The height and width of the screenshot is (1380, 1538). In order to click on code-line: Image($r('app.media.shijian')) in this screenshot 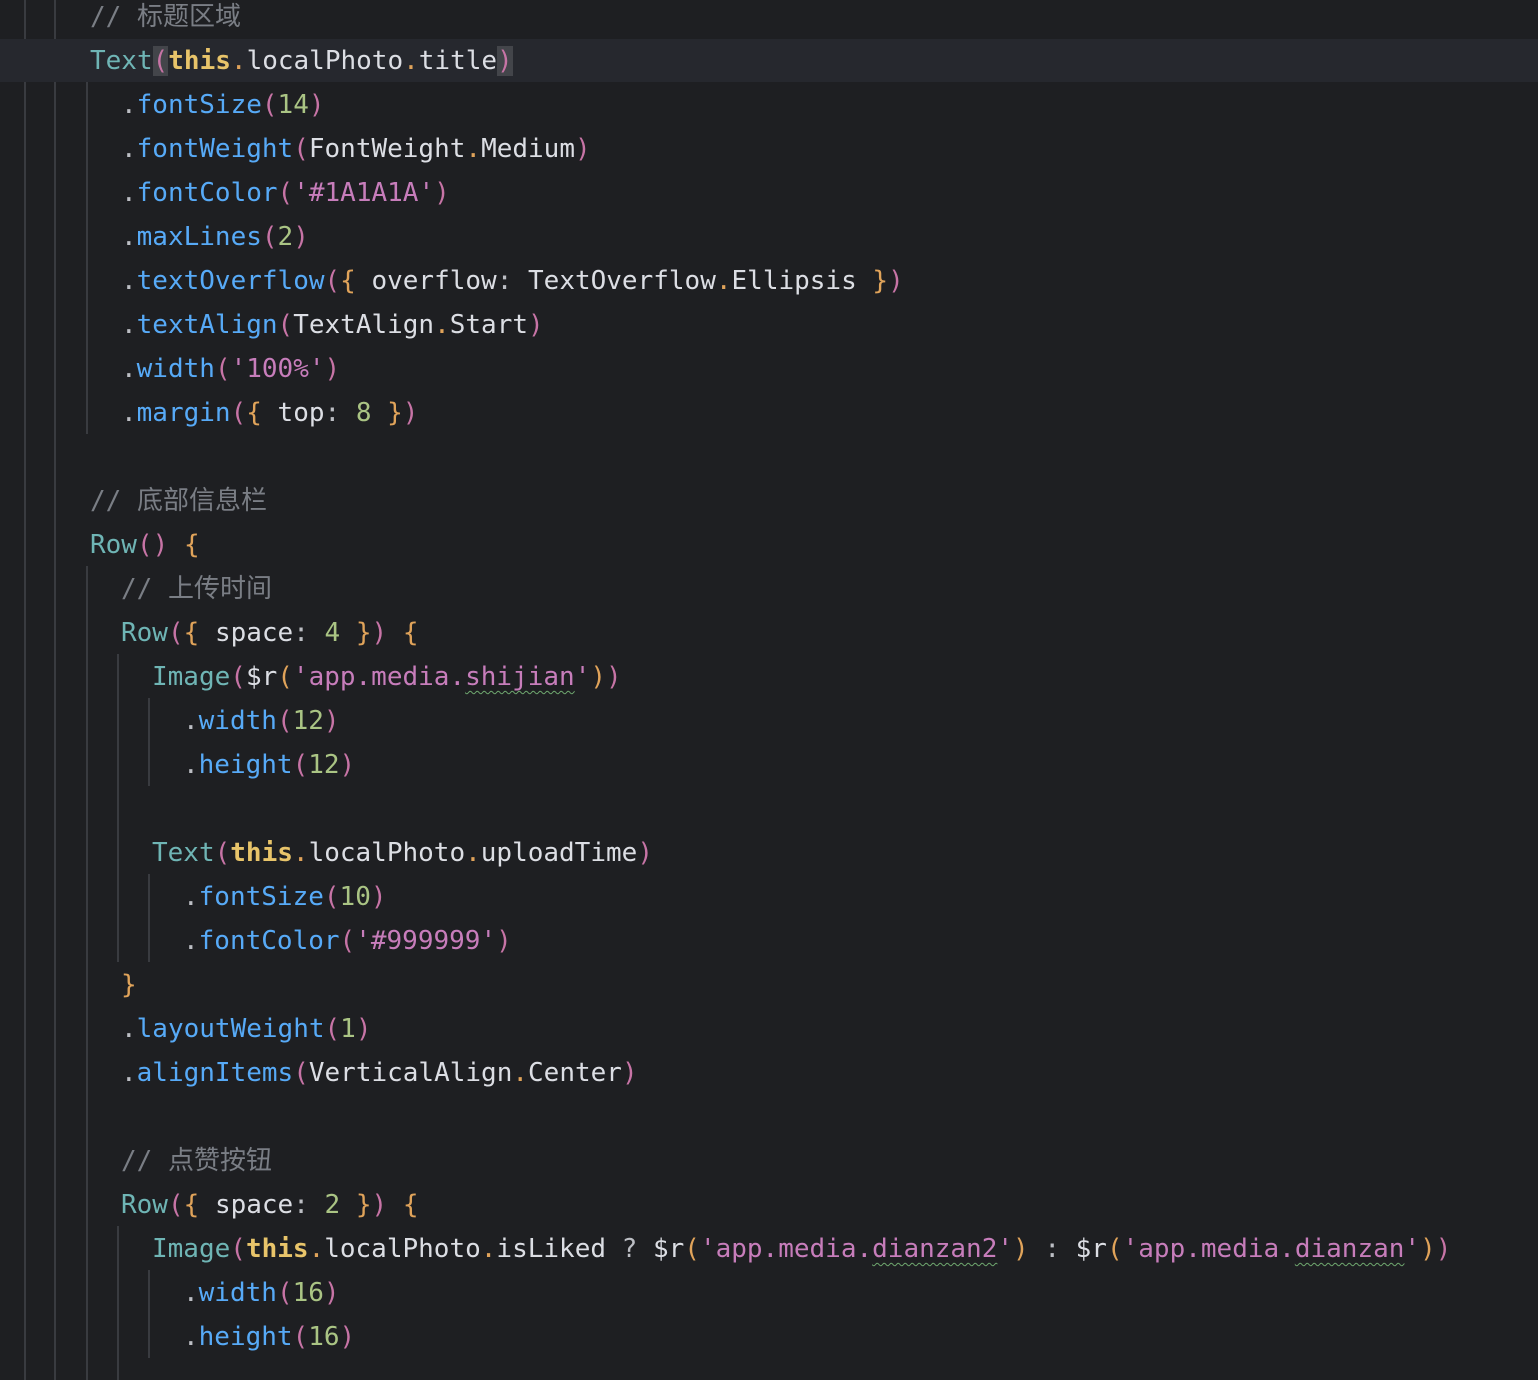, I will do `click(387, 677)`.